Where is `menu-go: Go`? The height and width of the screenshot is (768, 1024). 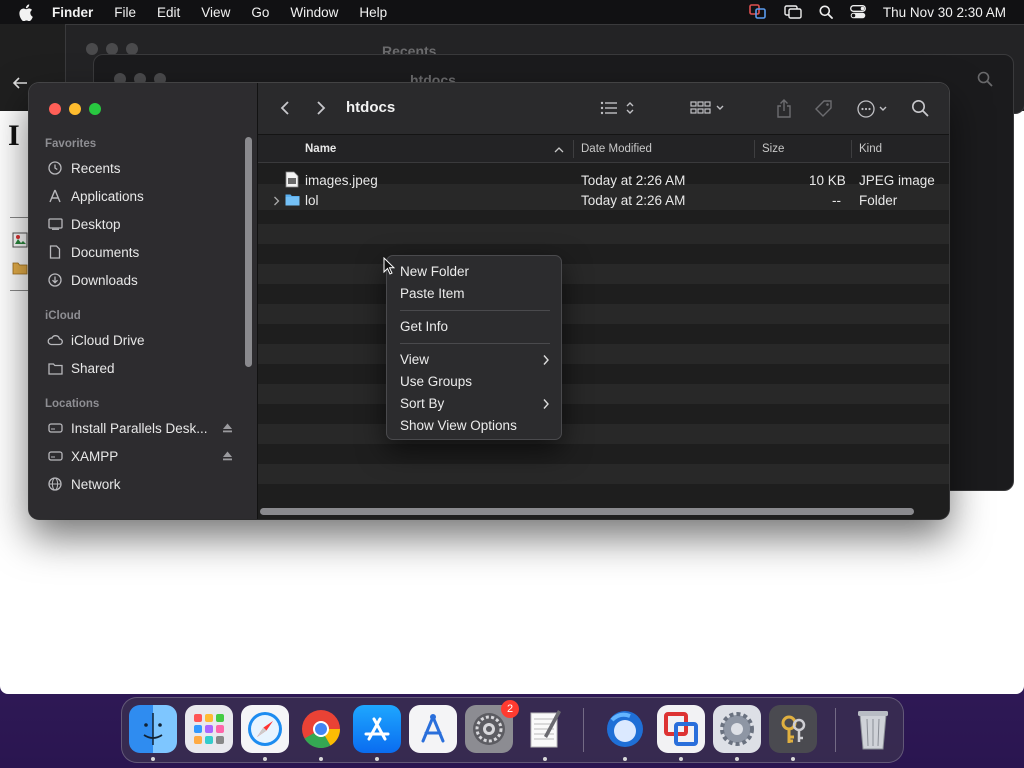 menu-go: Go is located at coordinates (260, 12).